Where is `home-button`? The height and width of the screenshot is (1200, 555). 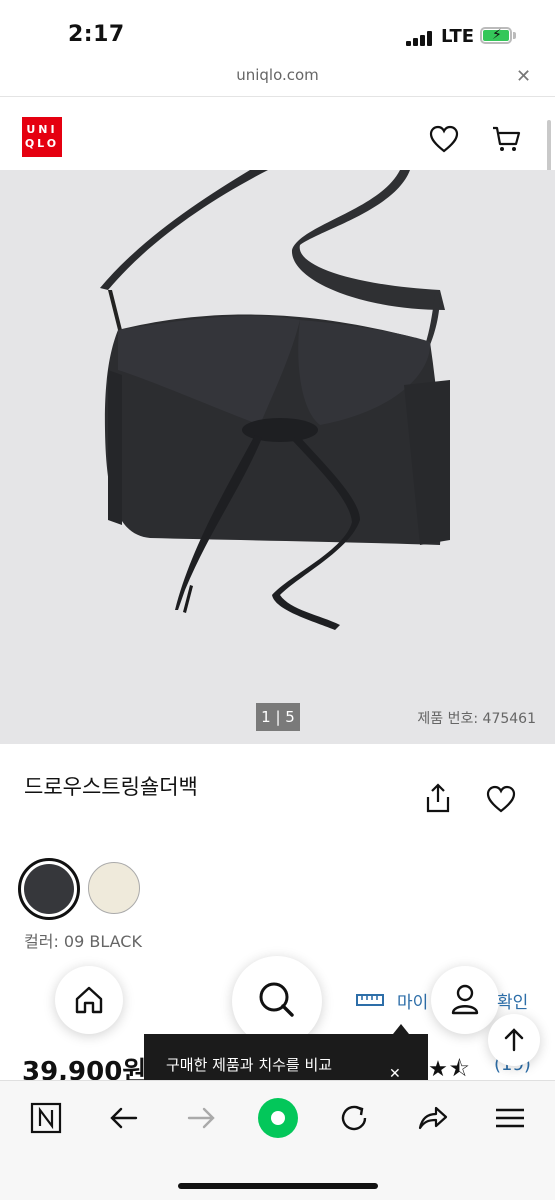 home-button is located at coordinates (89, 1000).